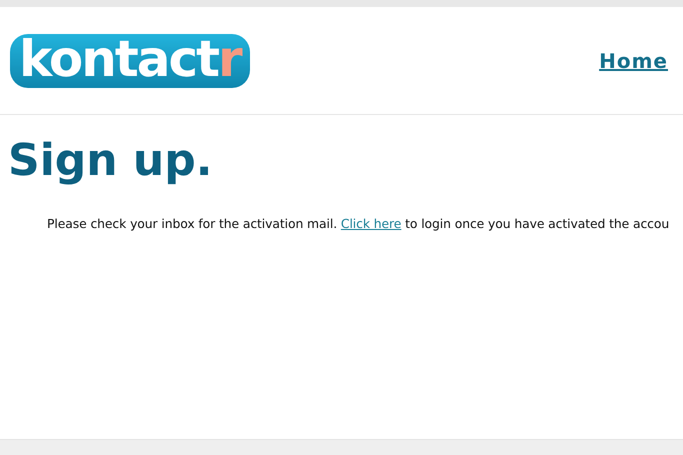 Image resolution: width=683 pixels, height=455 pixels. What do you see at coordinates (371, 223) in the screenshot?
I see `click-here-link: Click here` at bounding box center [371, 223].